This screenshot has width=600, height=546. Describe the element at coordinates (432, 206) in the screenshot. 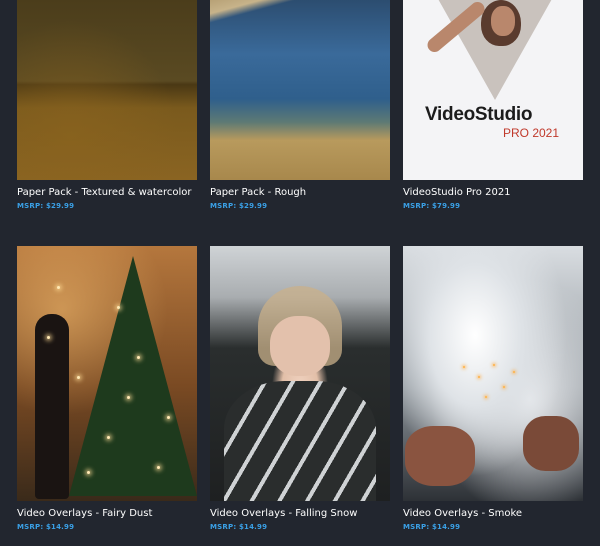

I see `product-price: MSRP: $79.99` at that location.